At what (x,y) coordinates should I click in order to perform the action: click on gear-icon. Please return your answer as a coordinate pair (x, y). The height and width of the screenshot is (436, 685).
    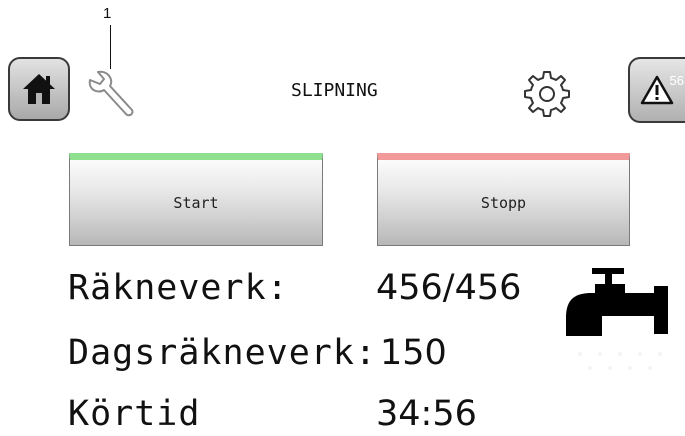
    Looking at the image, I should click on (547, 94).